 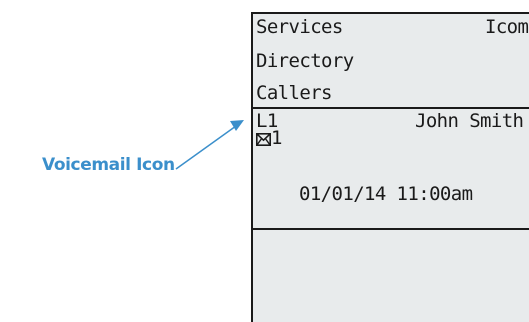 What do you see at coordinates (469, 121) in the screenshot?
I see `caller-name: John Smith` at bounding box center [469, 121].